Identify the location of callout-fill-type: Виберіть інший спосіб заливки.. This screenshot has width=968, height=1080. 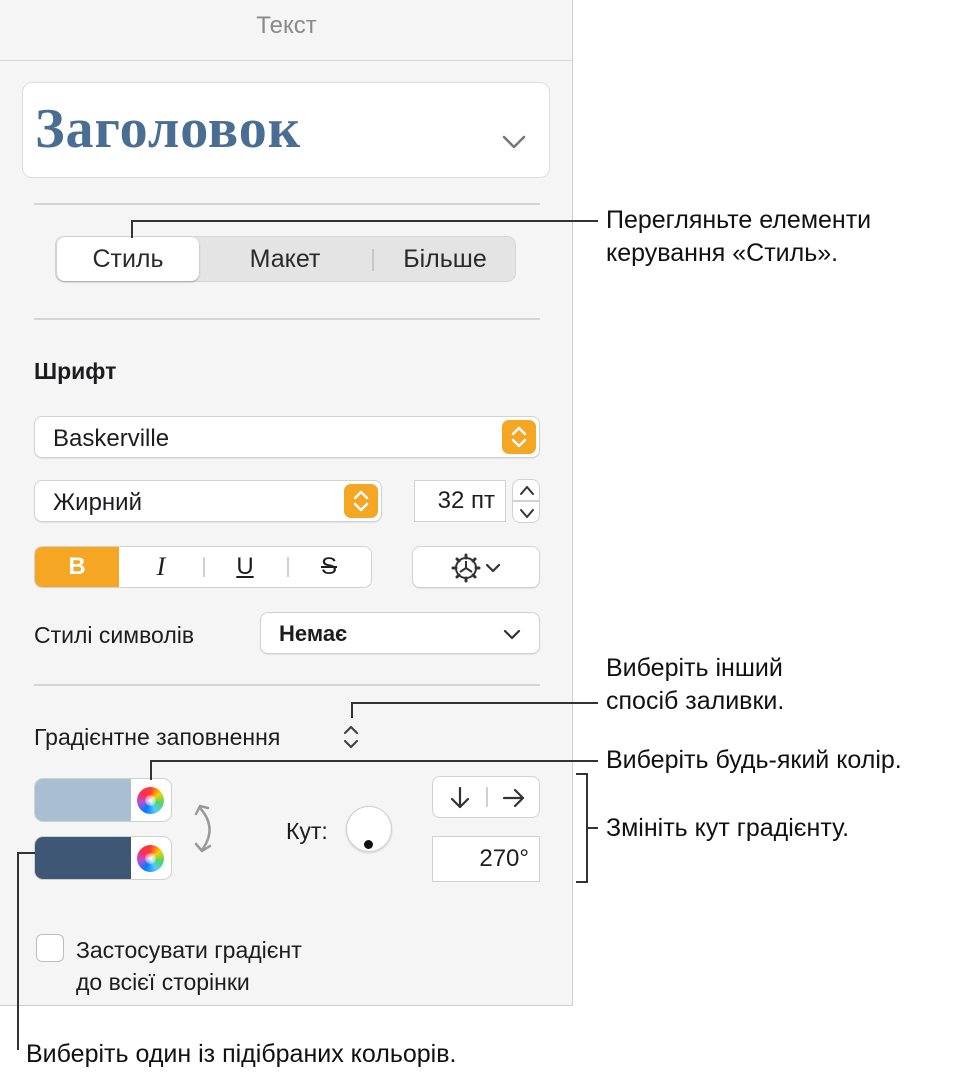
(695, 685).